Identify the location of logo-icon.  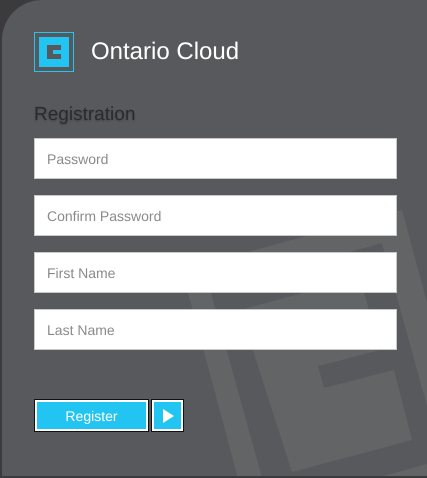
(54, 52).